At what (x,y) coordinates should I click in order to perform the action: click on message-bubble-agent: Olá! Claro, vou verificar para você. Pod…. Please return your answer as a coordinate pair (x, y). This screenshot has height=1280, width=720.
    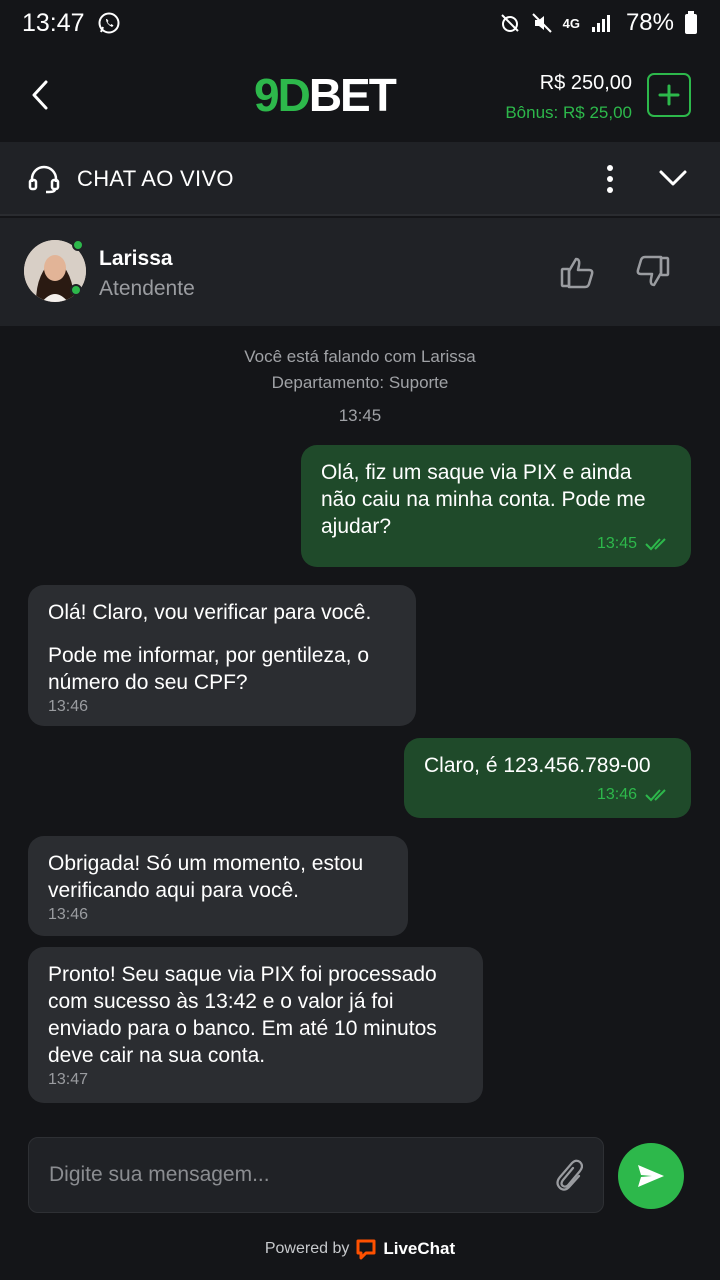
    Looking at the image, I should click on (222, 655).